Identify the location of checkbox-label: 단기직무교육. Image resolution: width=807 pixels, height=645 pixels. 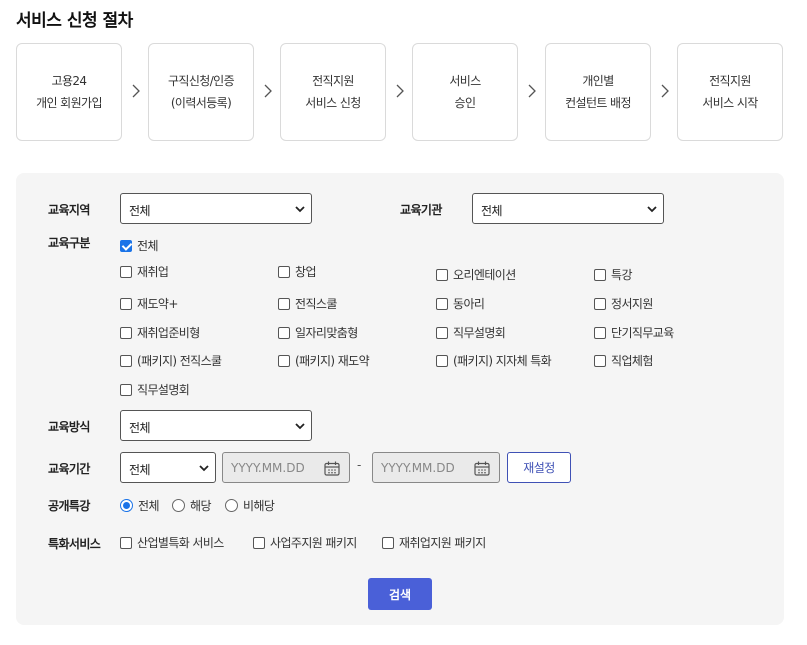
(642, 333).